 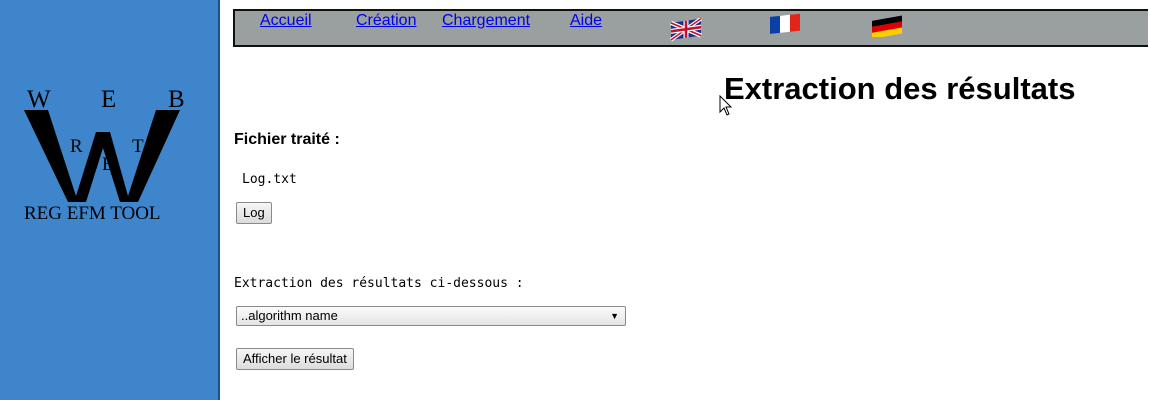 What do you see at coordinates (287, 139) in the screenshot?
I see `processed-file-label: Fichier traité :` at bounding box center [287, 139].